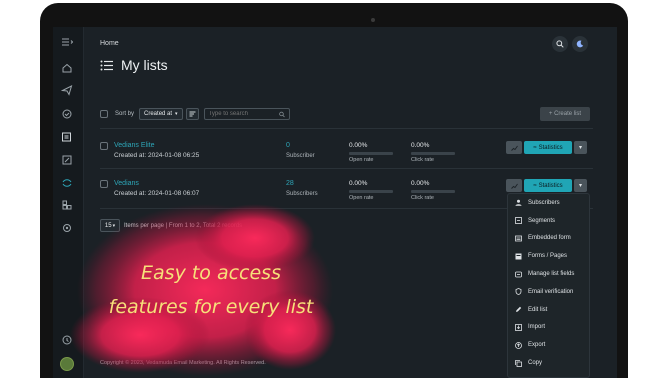 Image resolution: width=659 pixels, height=378 pixels. What do you see at coordinates (211, 273) in the screenshot?
I see `promo-headline-line-1: Easy to access` at bounding box center [211, 273].